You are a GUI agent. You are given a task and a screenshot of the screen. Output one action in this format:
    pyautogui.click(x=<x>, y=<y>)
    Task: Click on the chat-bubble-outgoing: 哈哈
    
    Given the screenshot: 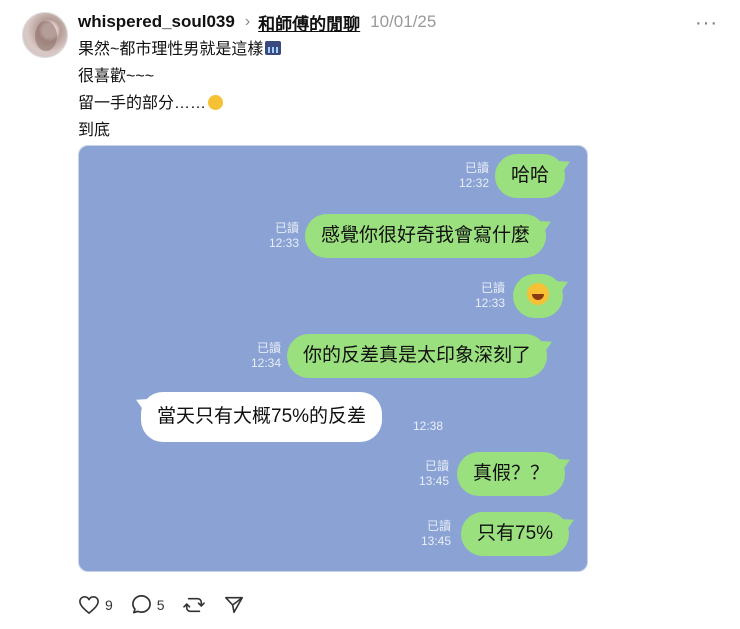 What is the action you would take?
    pyautogui.click(x=534, y=176)
    